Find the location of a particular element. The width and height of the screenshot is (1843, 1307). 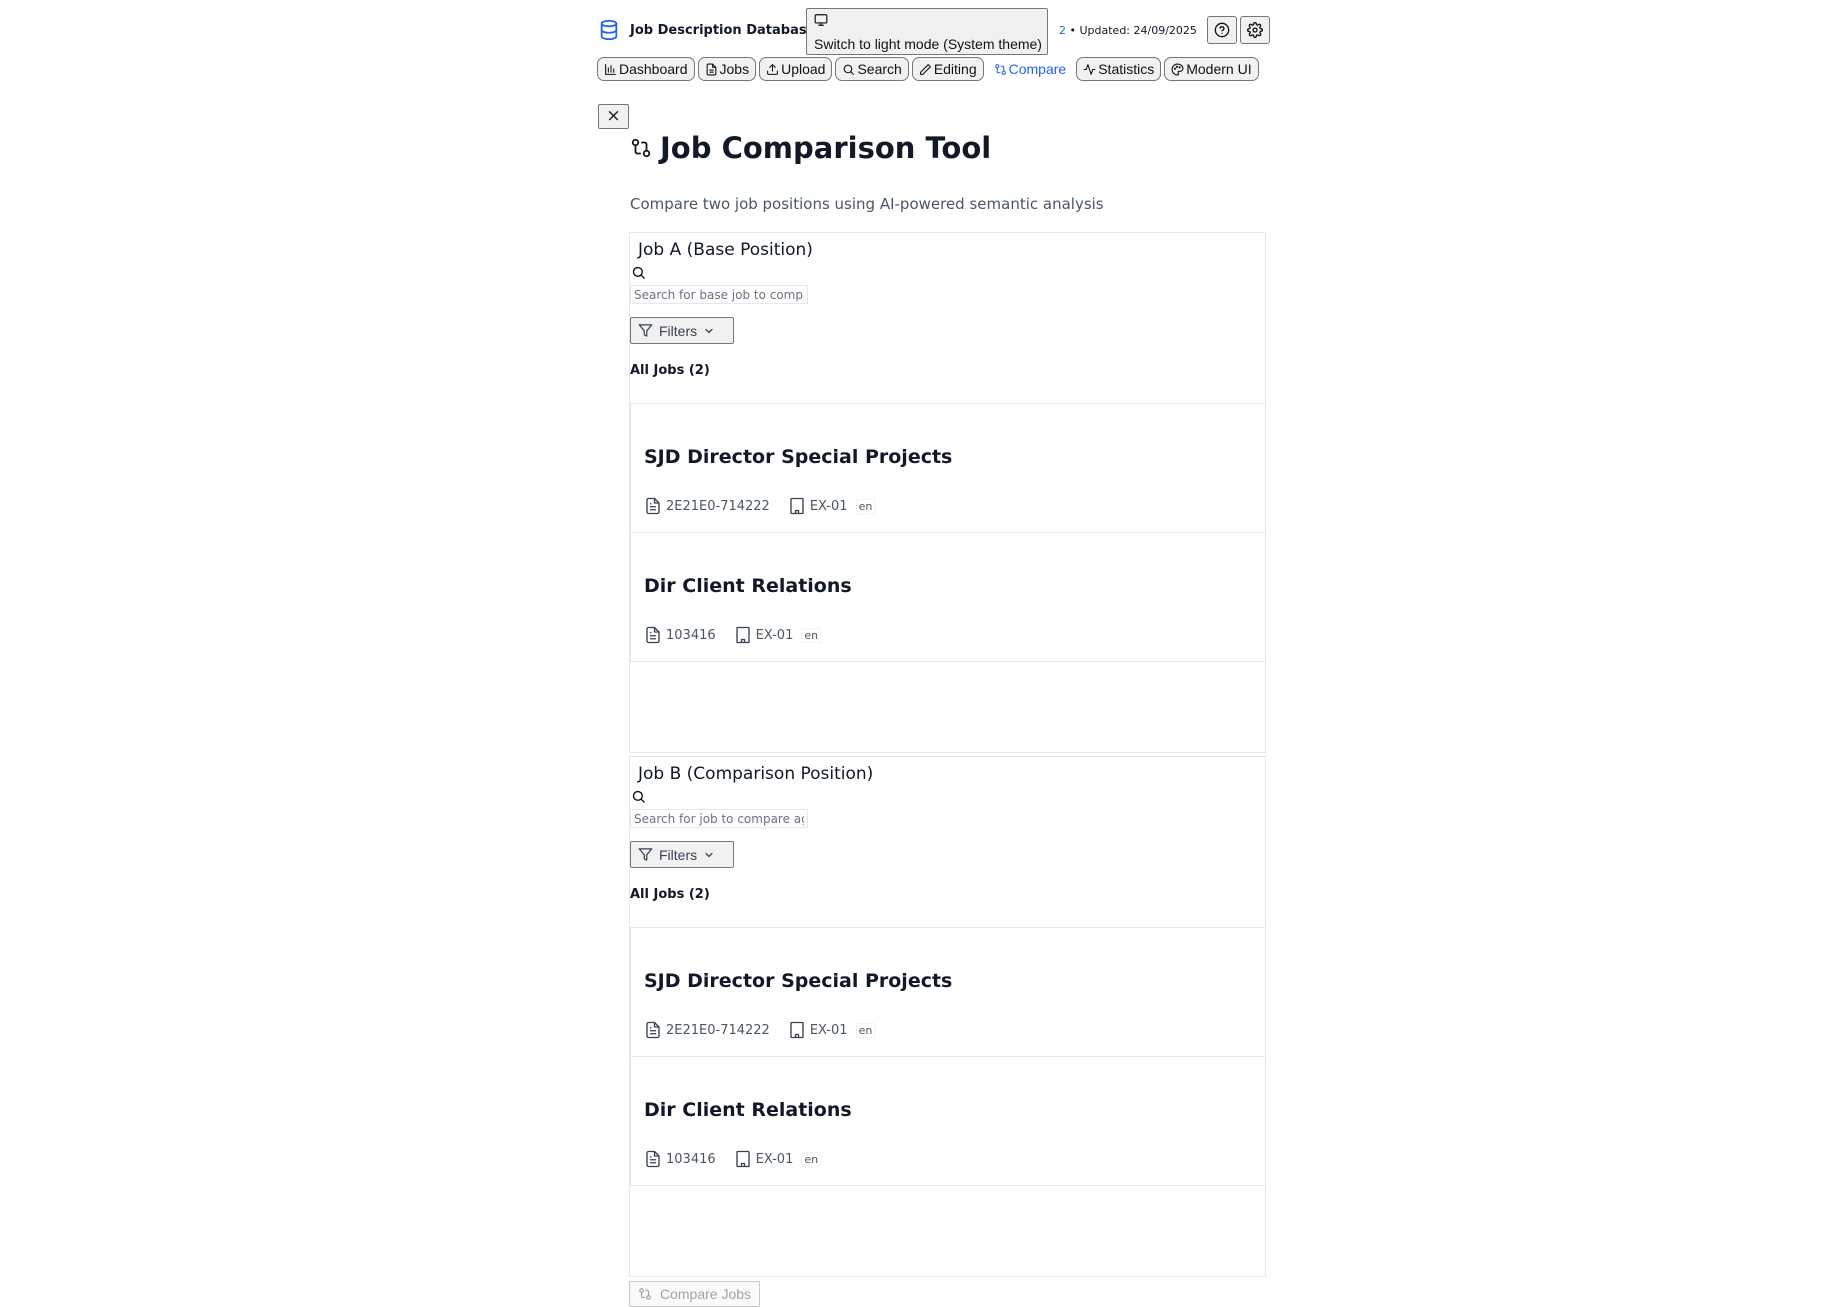

job-count: 2 is located at coordinates (1062, 30).